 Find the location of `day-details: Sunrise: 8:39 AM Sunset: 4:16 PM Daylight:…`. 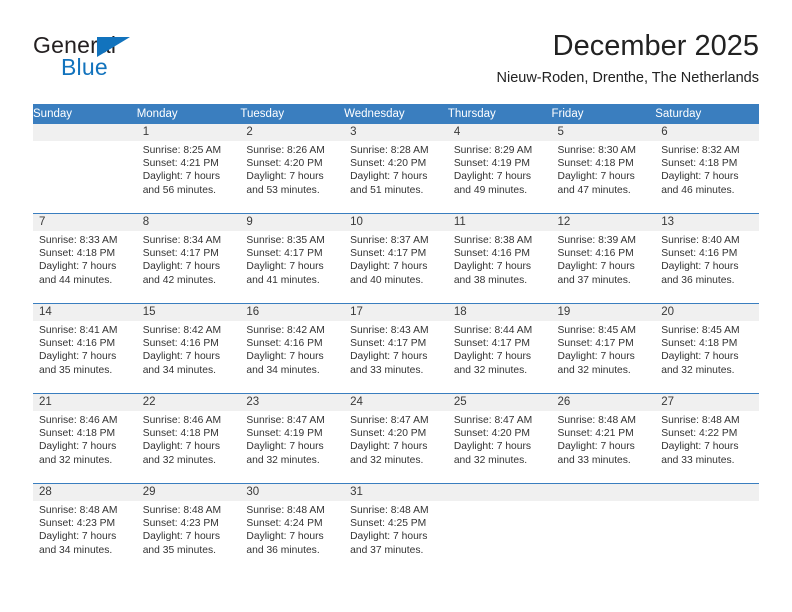

day-details: Sunrise: 8:39 AM Sunset: 4:16 PM Daylight:… is located at coordinates (604, 259).